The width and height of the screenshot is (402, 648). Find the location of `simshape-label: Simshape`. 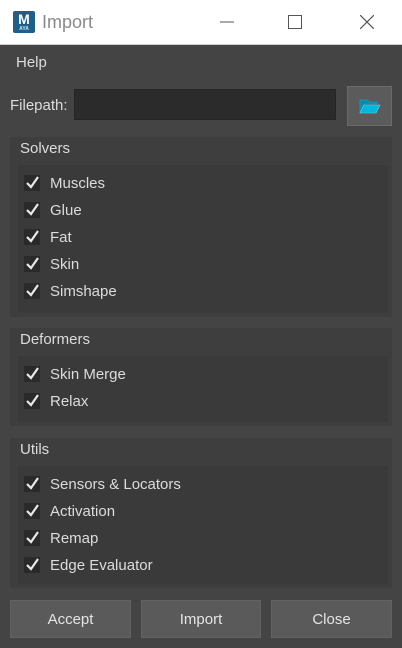

simshape-label: Simshape is located at coordinates (83, 291).